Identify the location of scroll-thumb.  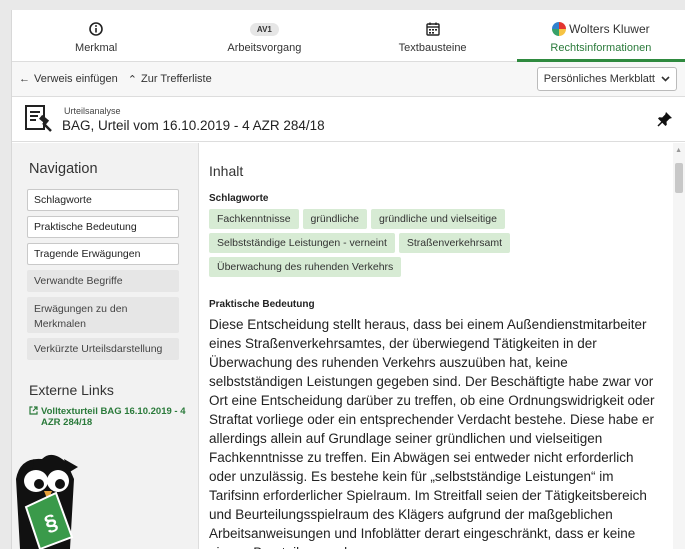
(679, 178).